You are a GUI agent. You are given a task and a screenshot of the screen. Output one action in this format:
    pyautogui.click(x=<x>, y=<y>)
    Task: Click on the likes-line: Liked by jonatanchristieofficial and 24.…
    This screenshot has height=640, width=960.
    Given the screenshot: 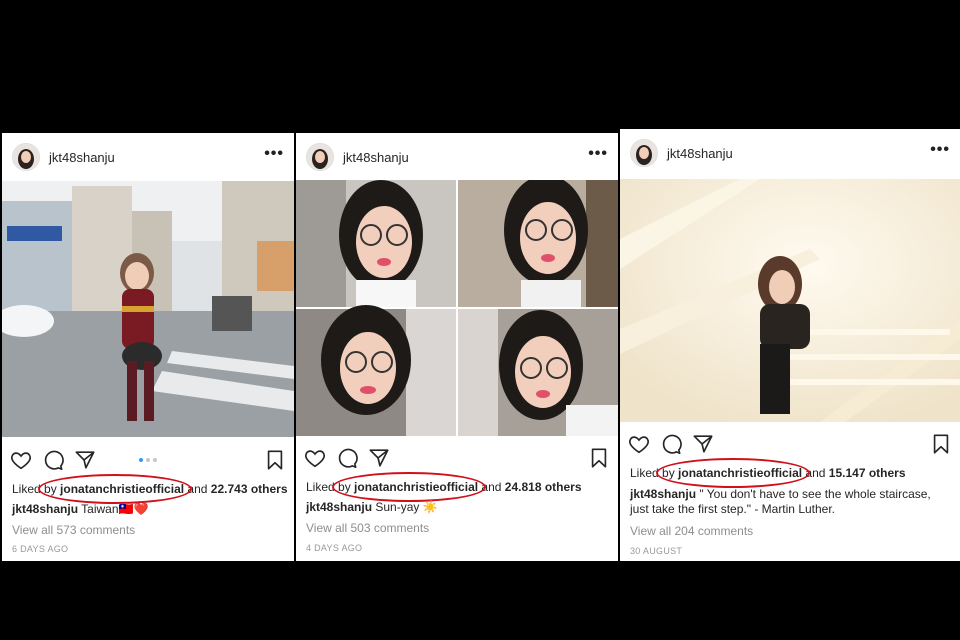 What is the action you would take?
    pyautogui.click(x=444, y=487)
    